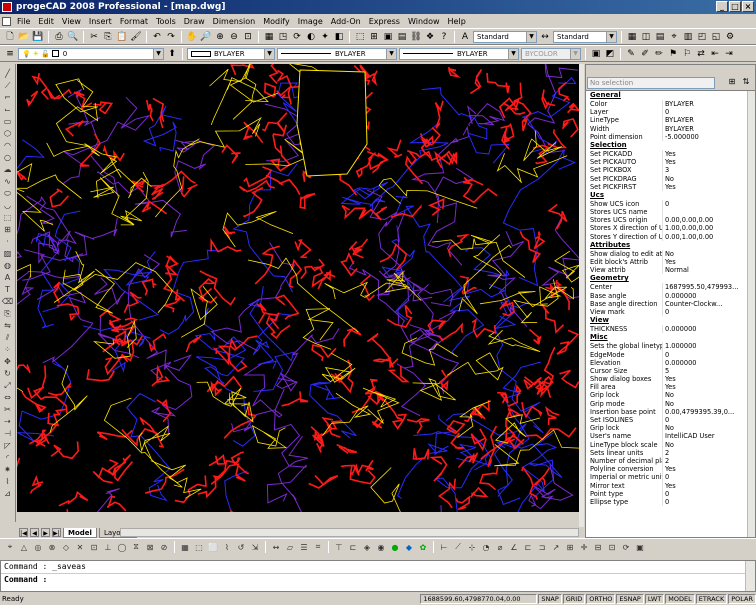 Image resolution: width=756 pixels, height=605 pixels. I want to click on property-row: Set ISOLINES 0, so click(670, 420).